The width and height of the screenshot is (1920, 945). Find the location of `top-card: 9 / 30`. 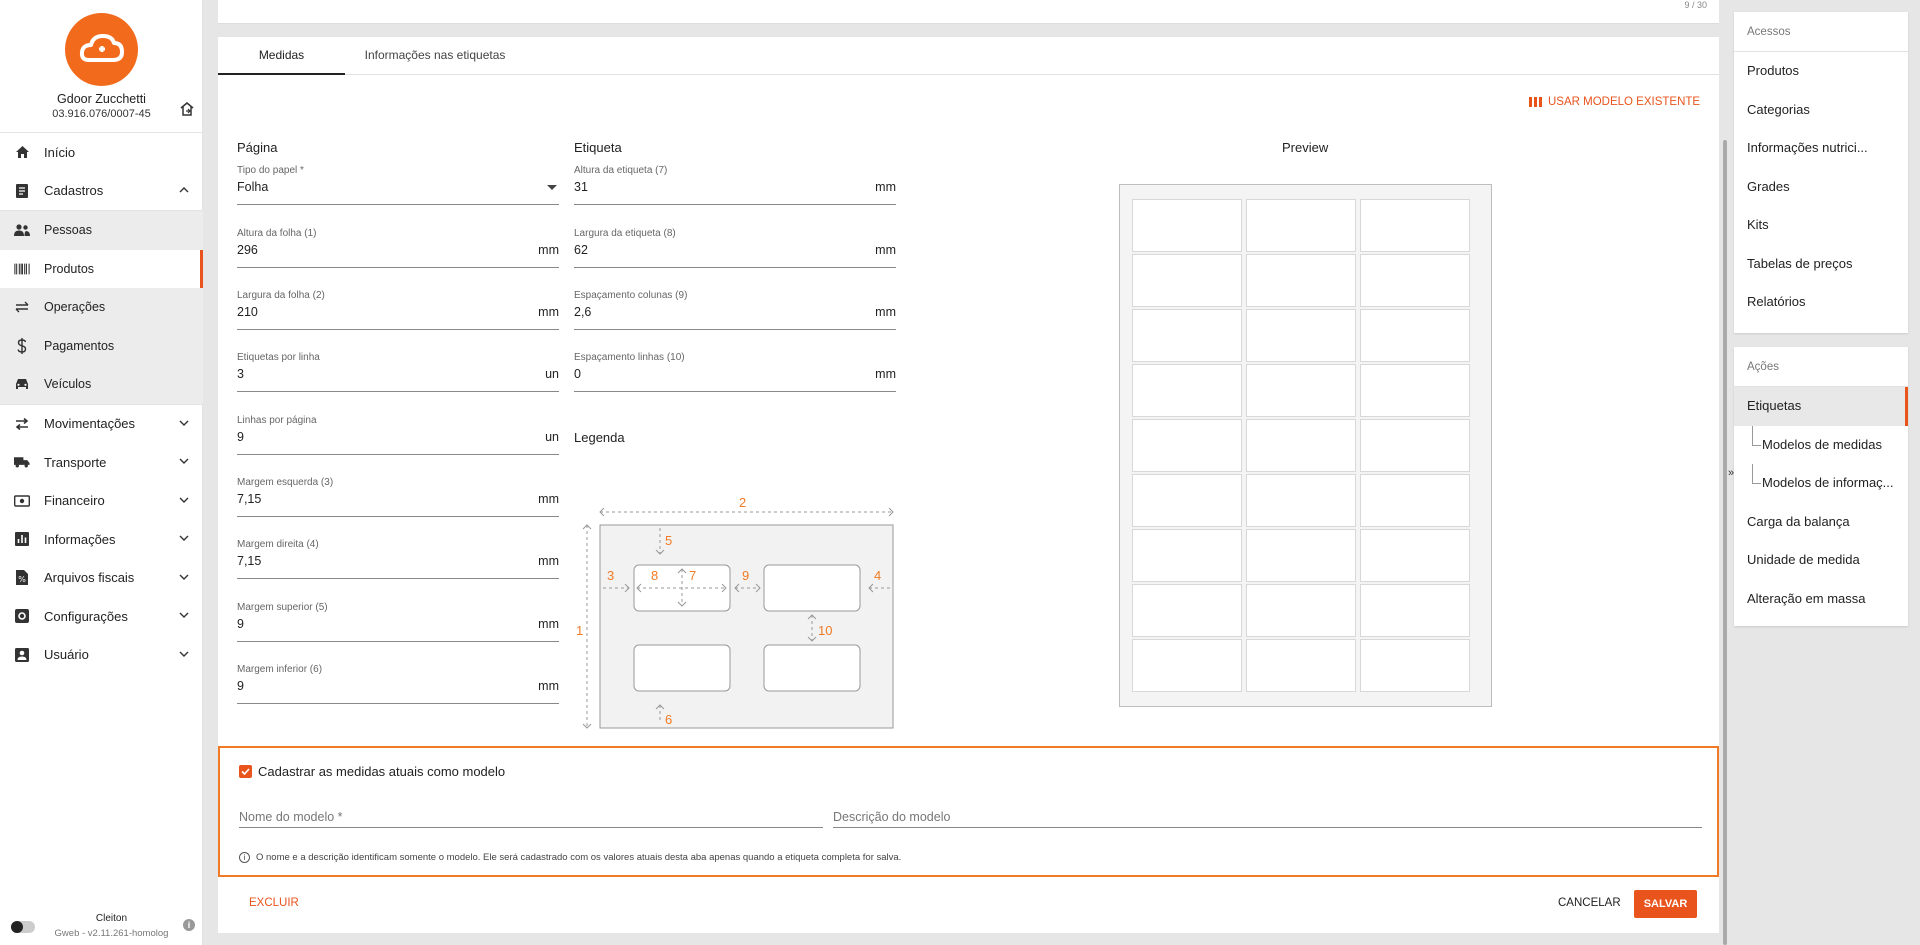

top-card: 9 / 30 is located at coordinates (968, 12).